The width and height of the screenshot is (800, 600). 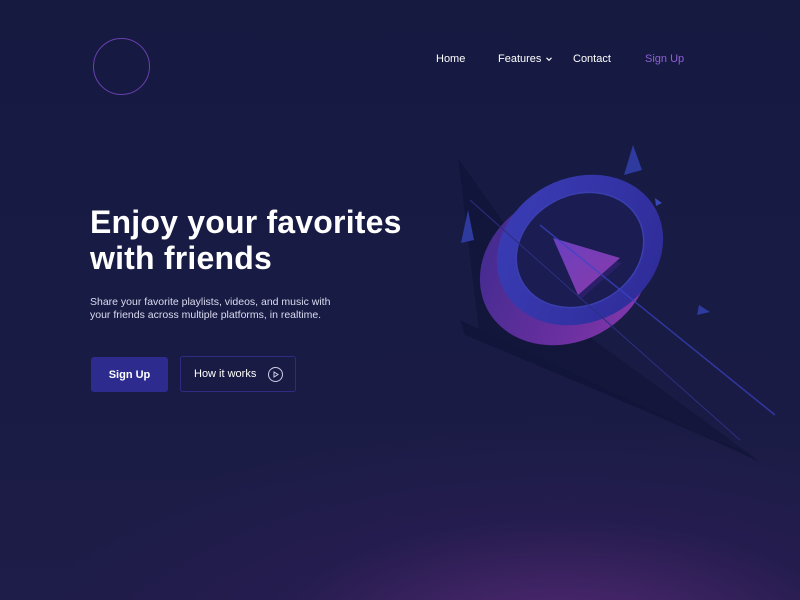 I want to click on nav-signup-link: Sign Up, so click(x=664, y=59).